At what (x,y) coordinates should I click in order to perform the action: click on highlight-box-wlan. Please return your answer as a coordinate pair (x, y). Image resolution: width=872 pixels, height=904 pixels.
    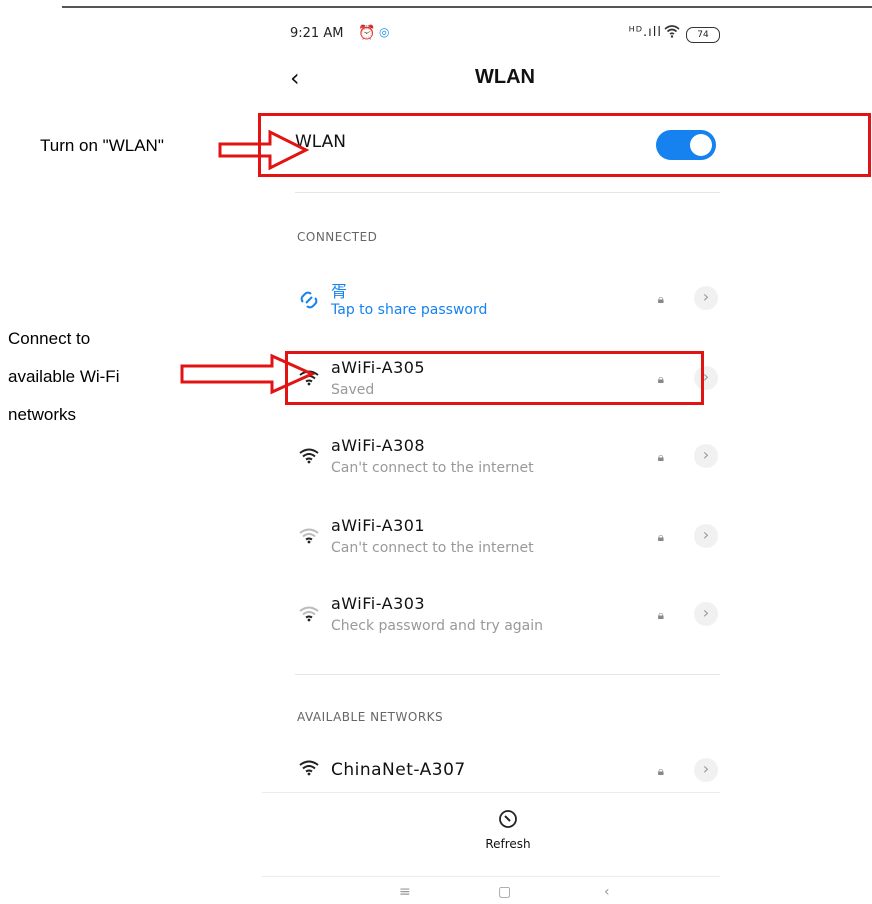
    Looking at the image, I should click on (564, 145).